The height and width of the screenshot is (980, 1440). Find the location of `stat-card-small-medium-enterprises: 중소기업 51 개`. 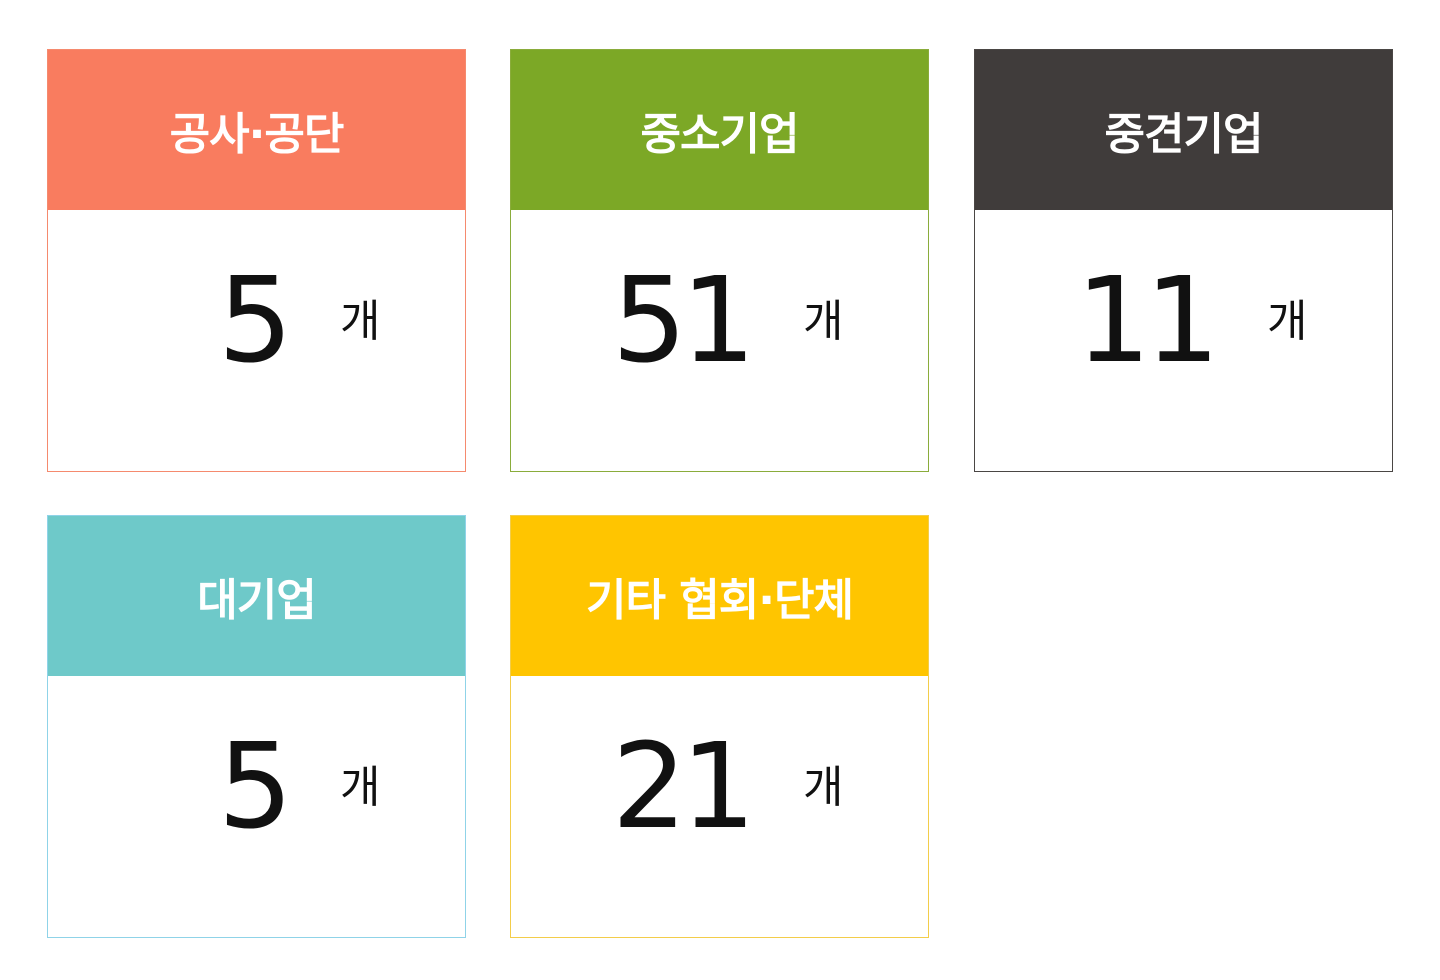

stat-card-small-medium-enterprises: 중소기업 51 개 is located at coordinates (719, 260).